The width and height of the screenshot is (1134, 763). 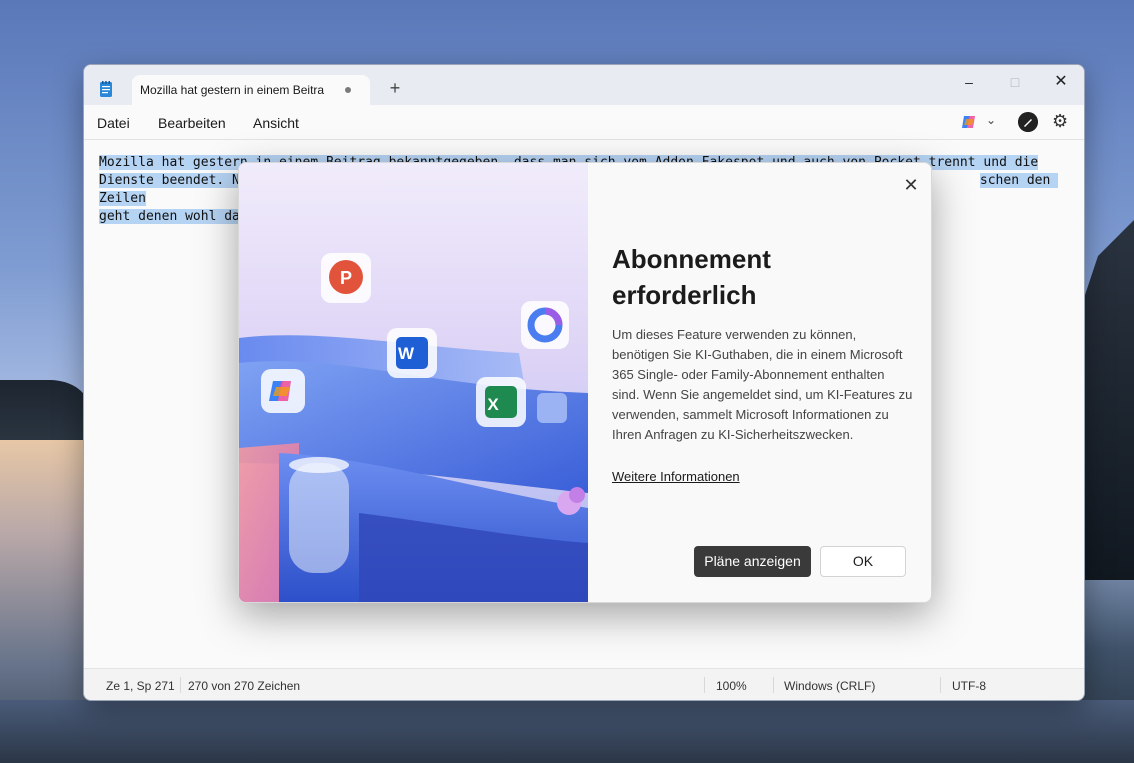 What do you see at coordinates (169, 180) in the screenshot?
I see `selected-text-line-2: Dienste beendet. N` at bounding box center [169, 180].